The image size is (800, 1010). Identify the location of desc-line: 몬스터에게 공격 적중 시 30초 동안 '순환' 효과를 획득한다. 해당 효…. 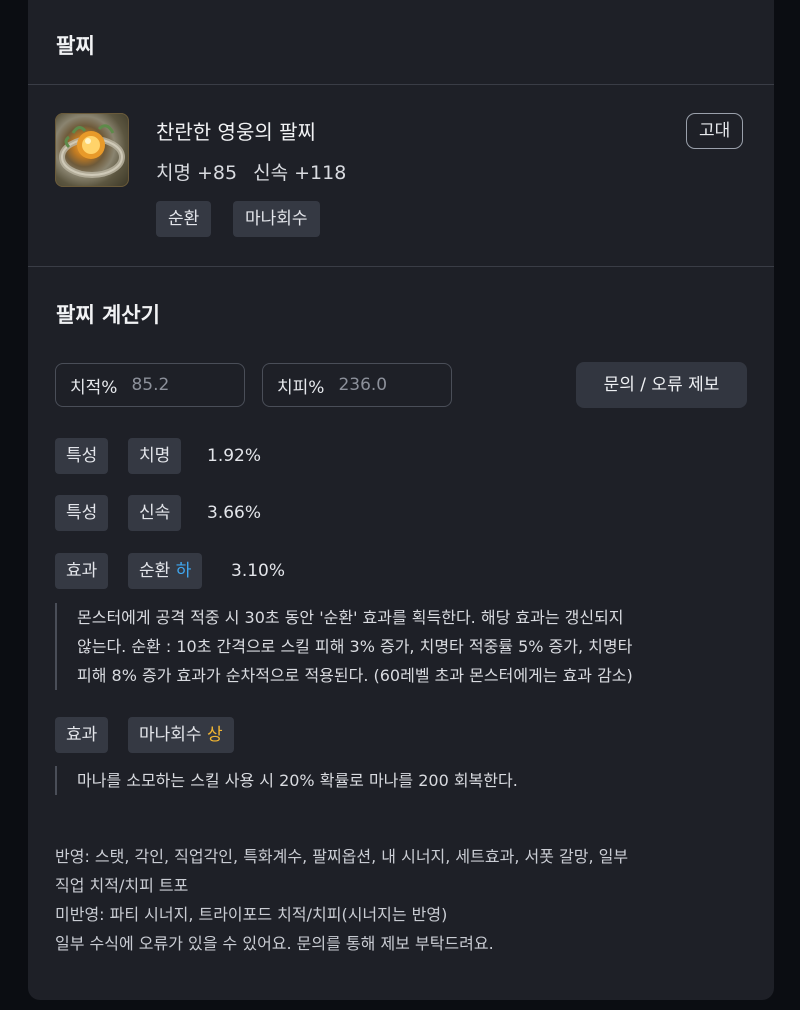
(350, 617).